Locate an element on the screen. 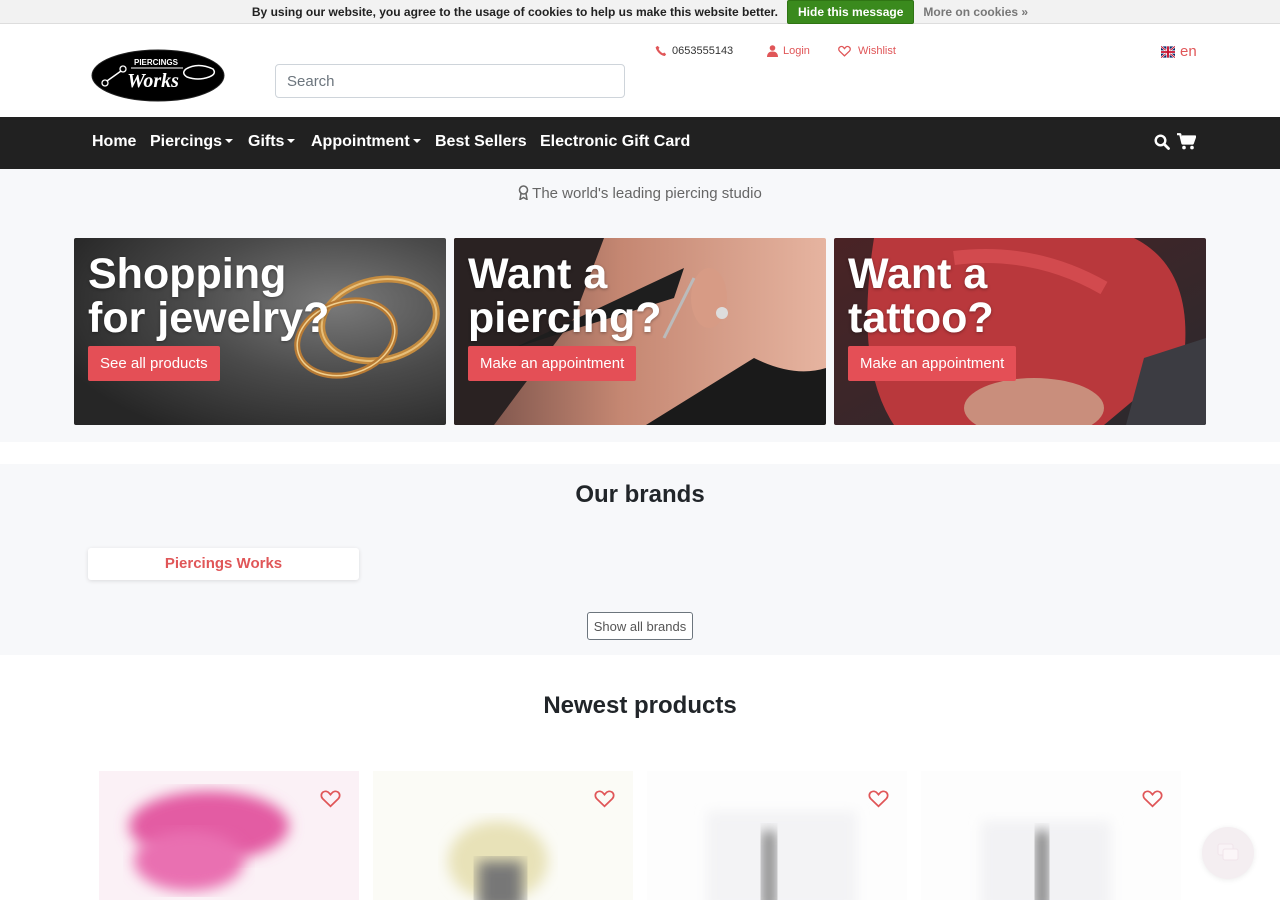  nav-appointment-label: Appointment is located at coordinates (360, 141).